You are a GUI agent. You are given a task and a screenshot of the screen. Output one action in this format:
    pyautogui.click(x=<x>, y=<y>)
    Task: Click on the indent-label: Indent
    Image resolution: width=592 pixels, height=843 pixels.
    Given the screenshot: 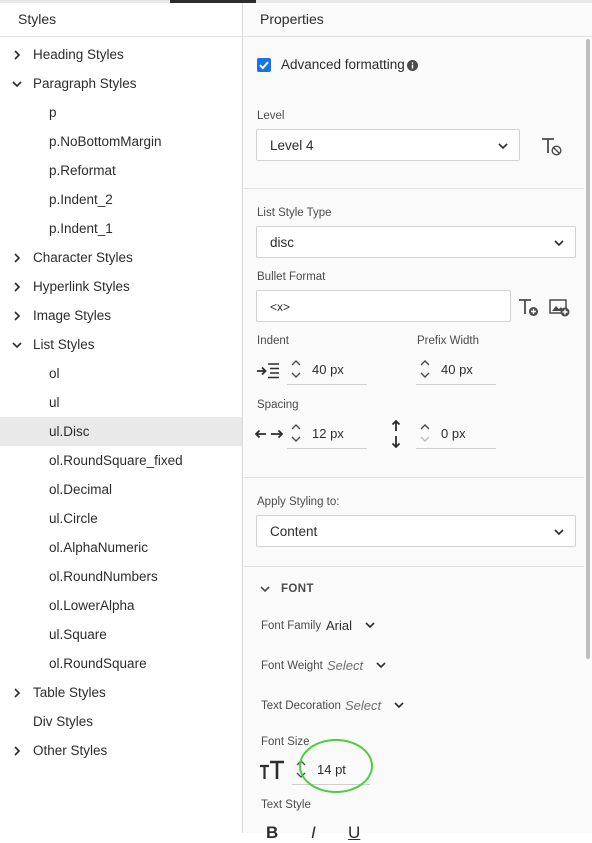 What is the action you would take?
    pyautogui.click(x=273, y=341)
    